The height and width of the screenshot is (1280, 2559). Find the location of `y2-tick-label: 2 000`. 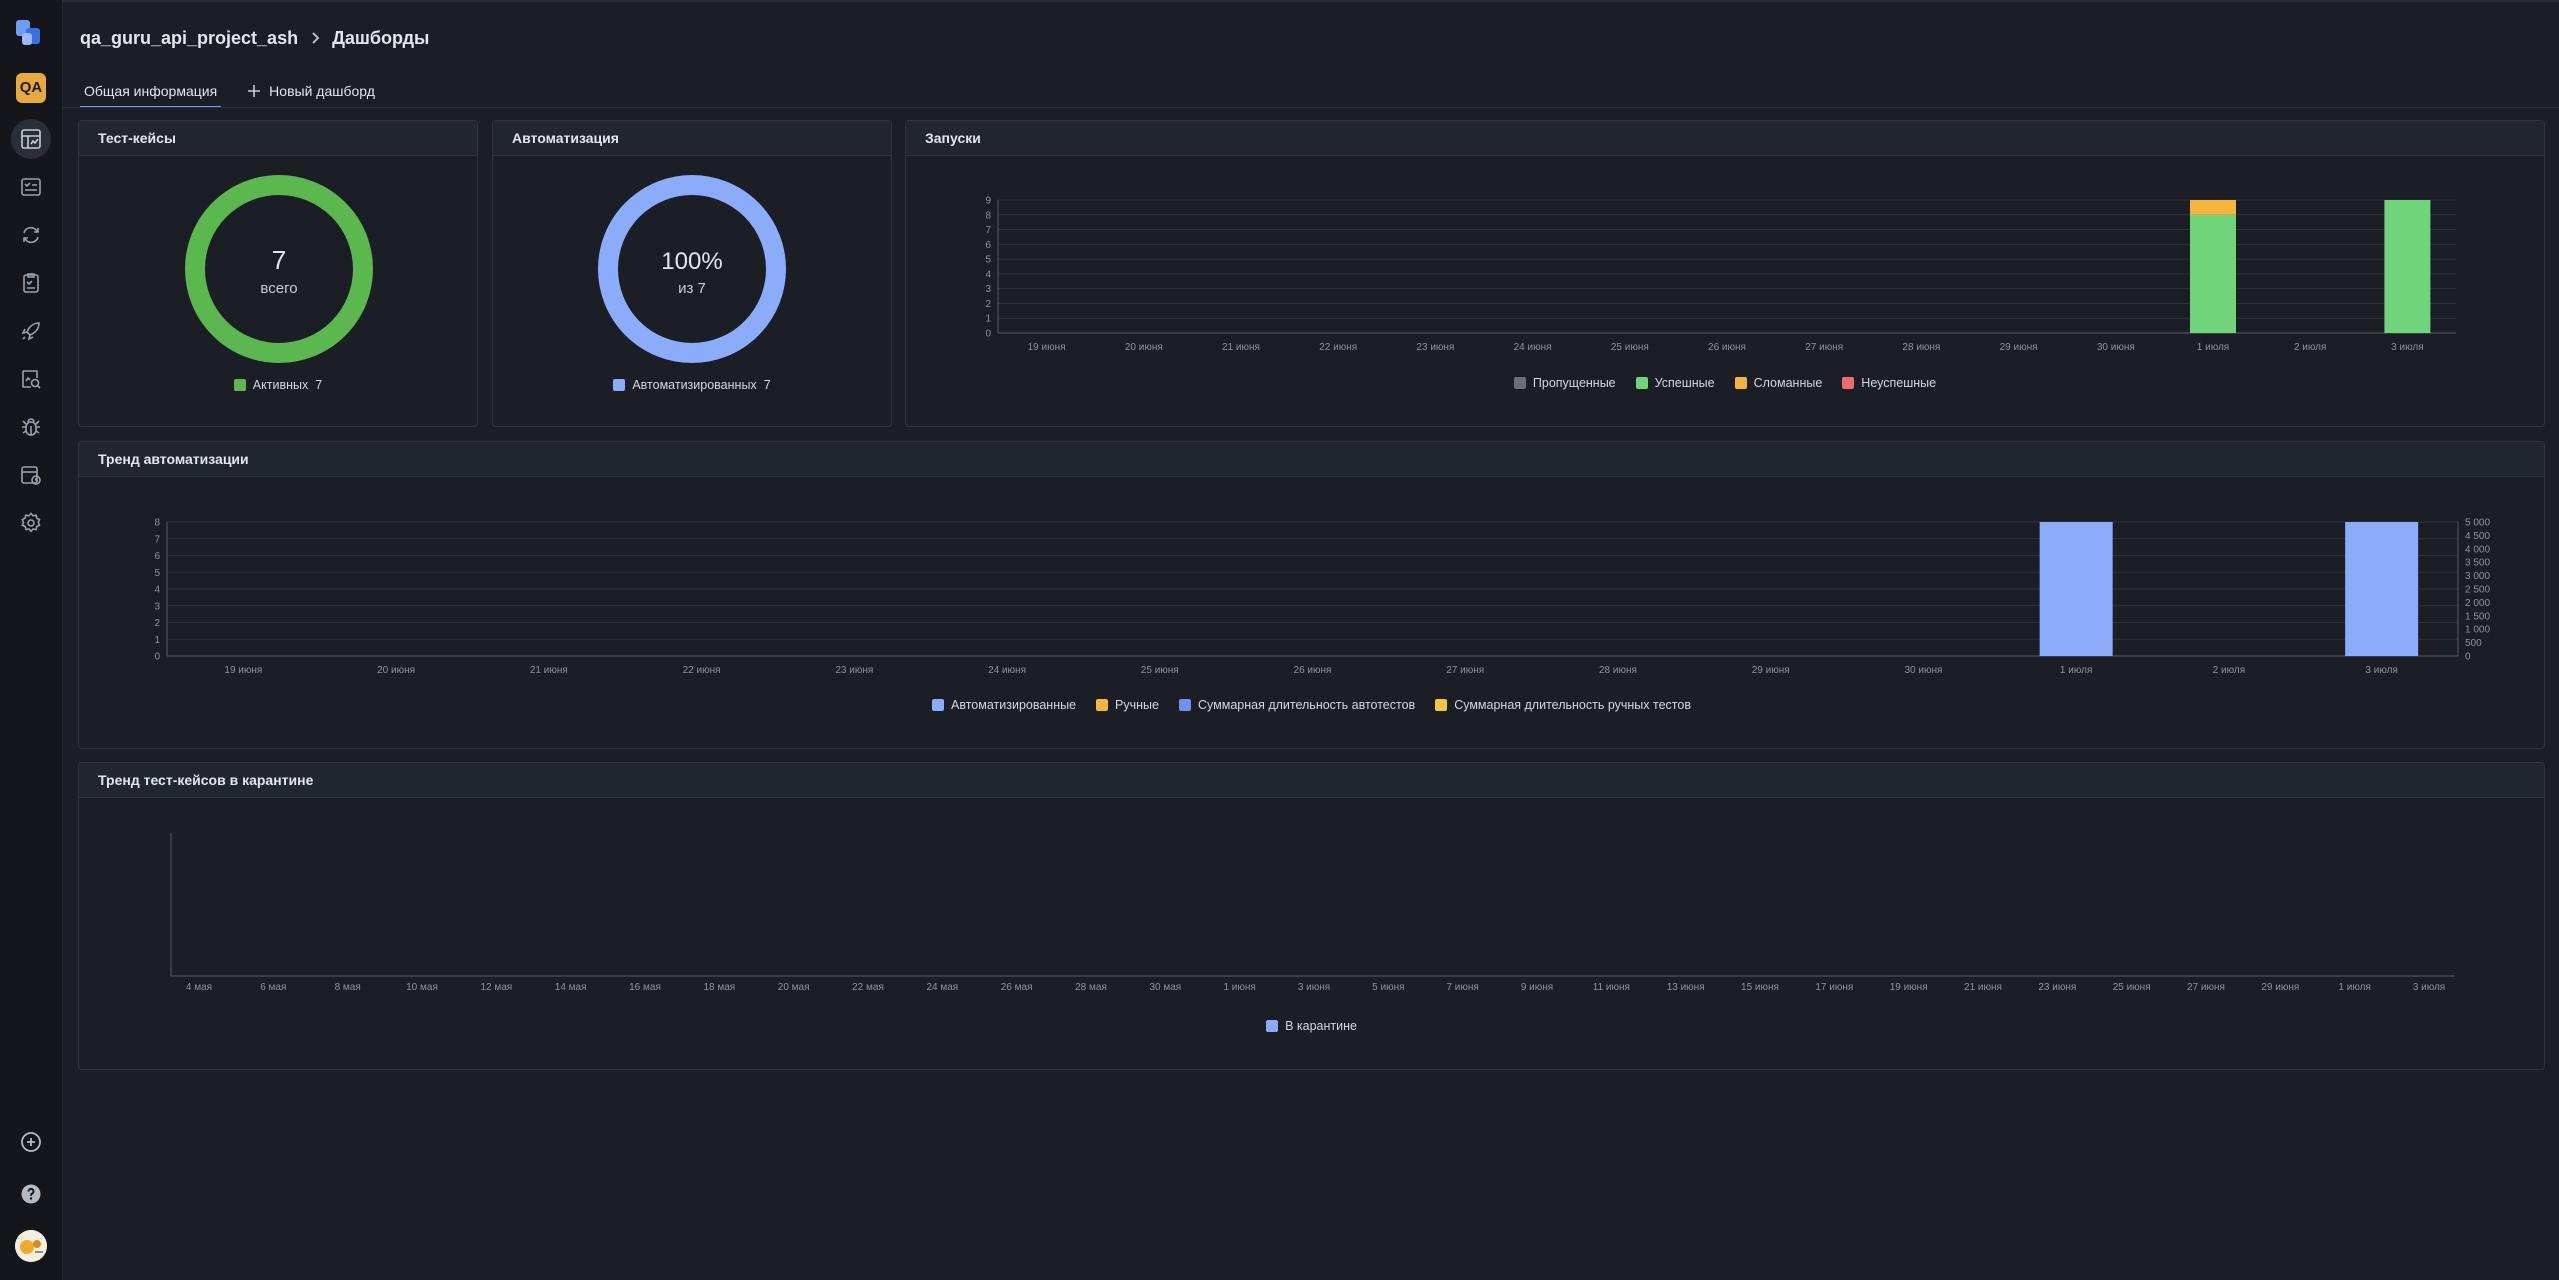

y2-tick-label: 2 000 is located at coordinates (2477, 603).